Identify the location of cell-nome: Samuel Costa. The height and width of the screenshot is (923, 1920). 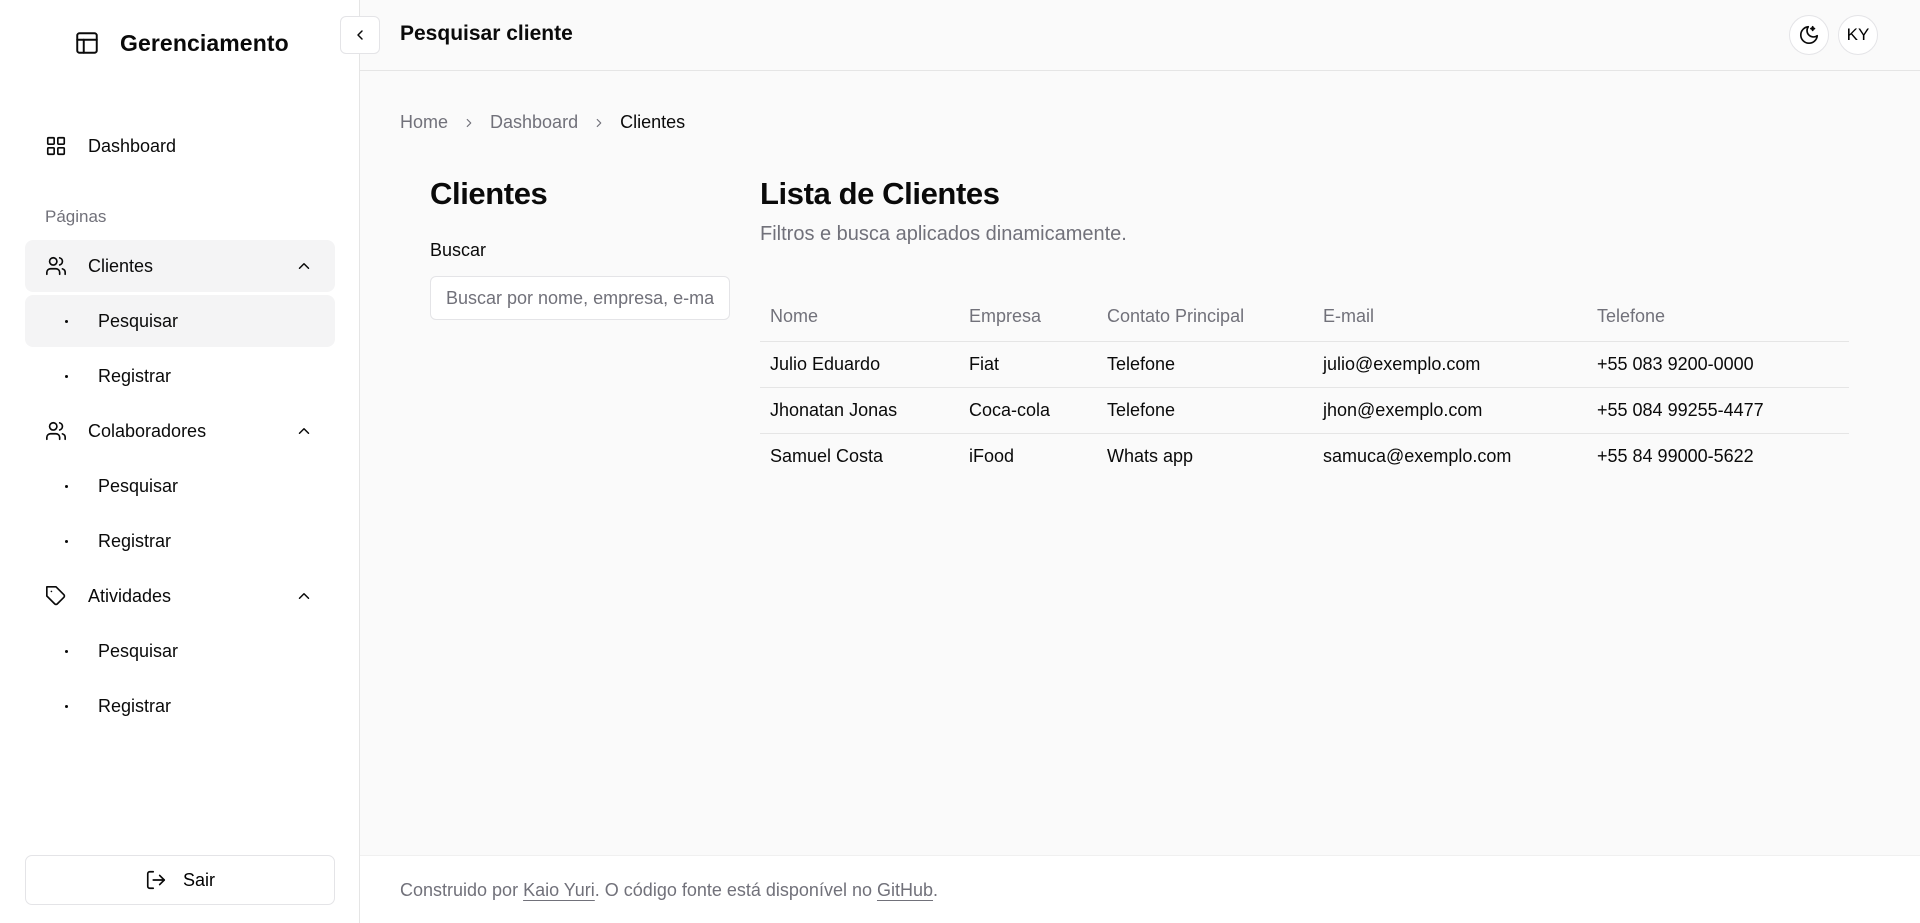
(827, 455).